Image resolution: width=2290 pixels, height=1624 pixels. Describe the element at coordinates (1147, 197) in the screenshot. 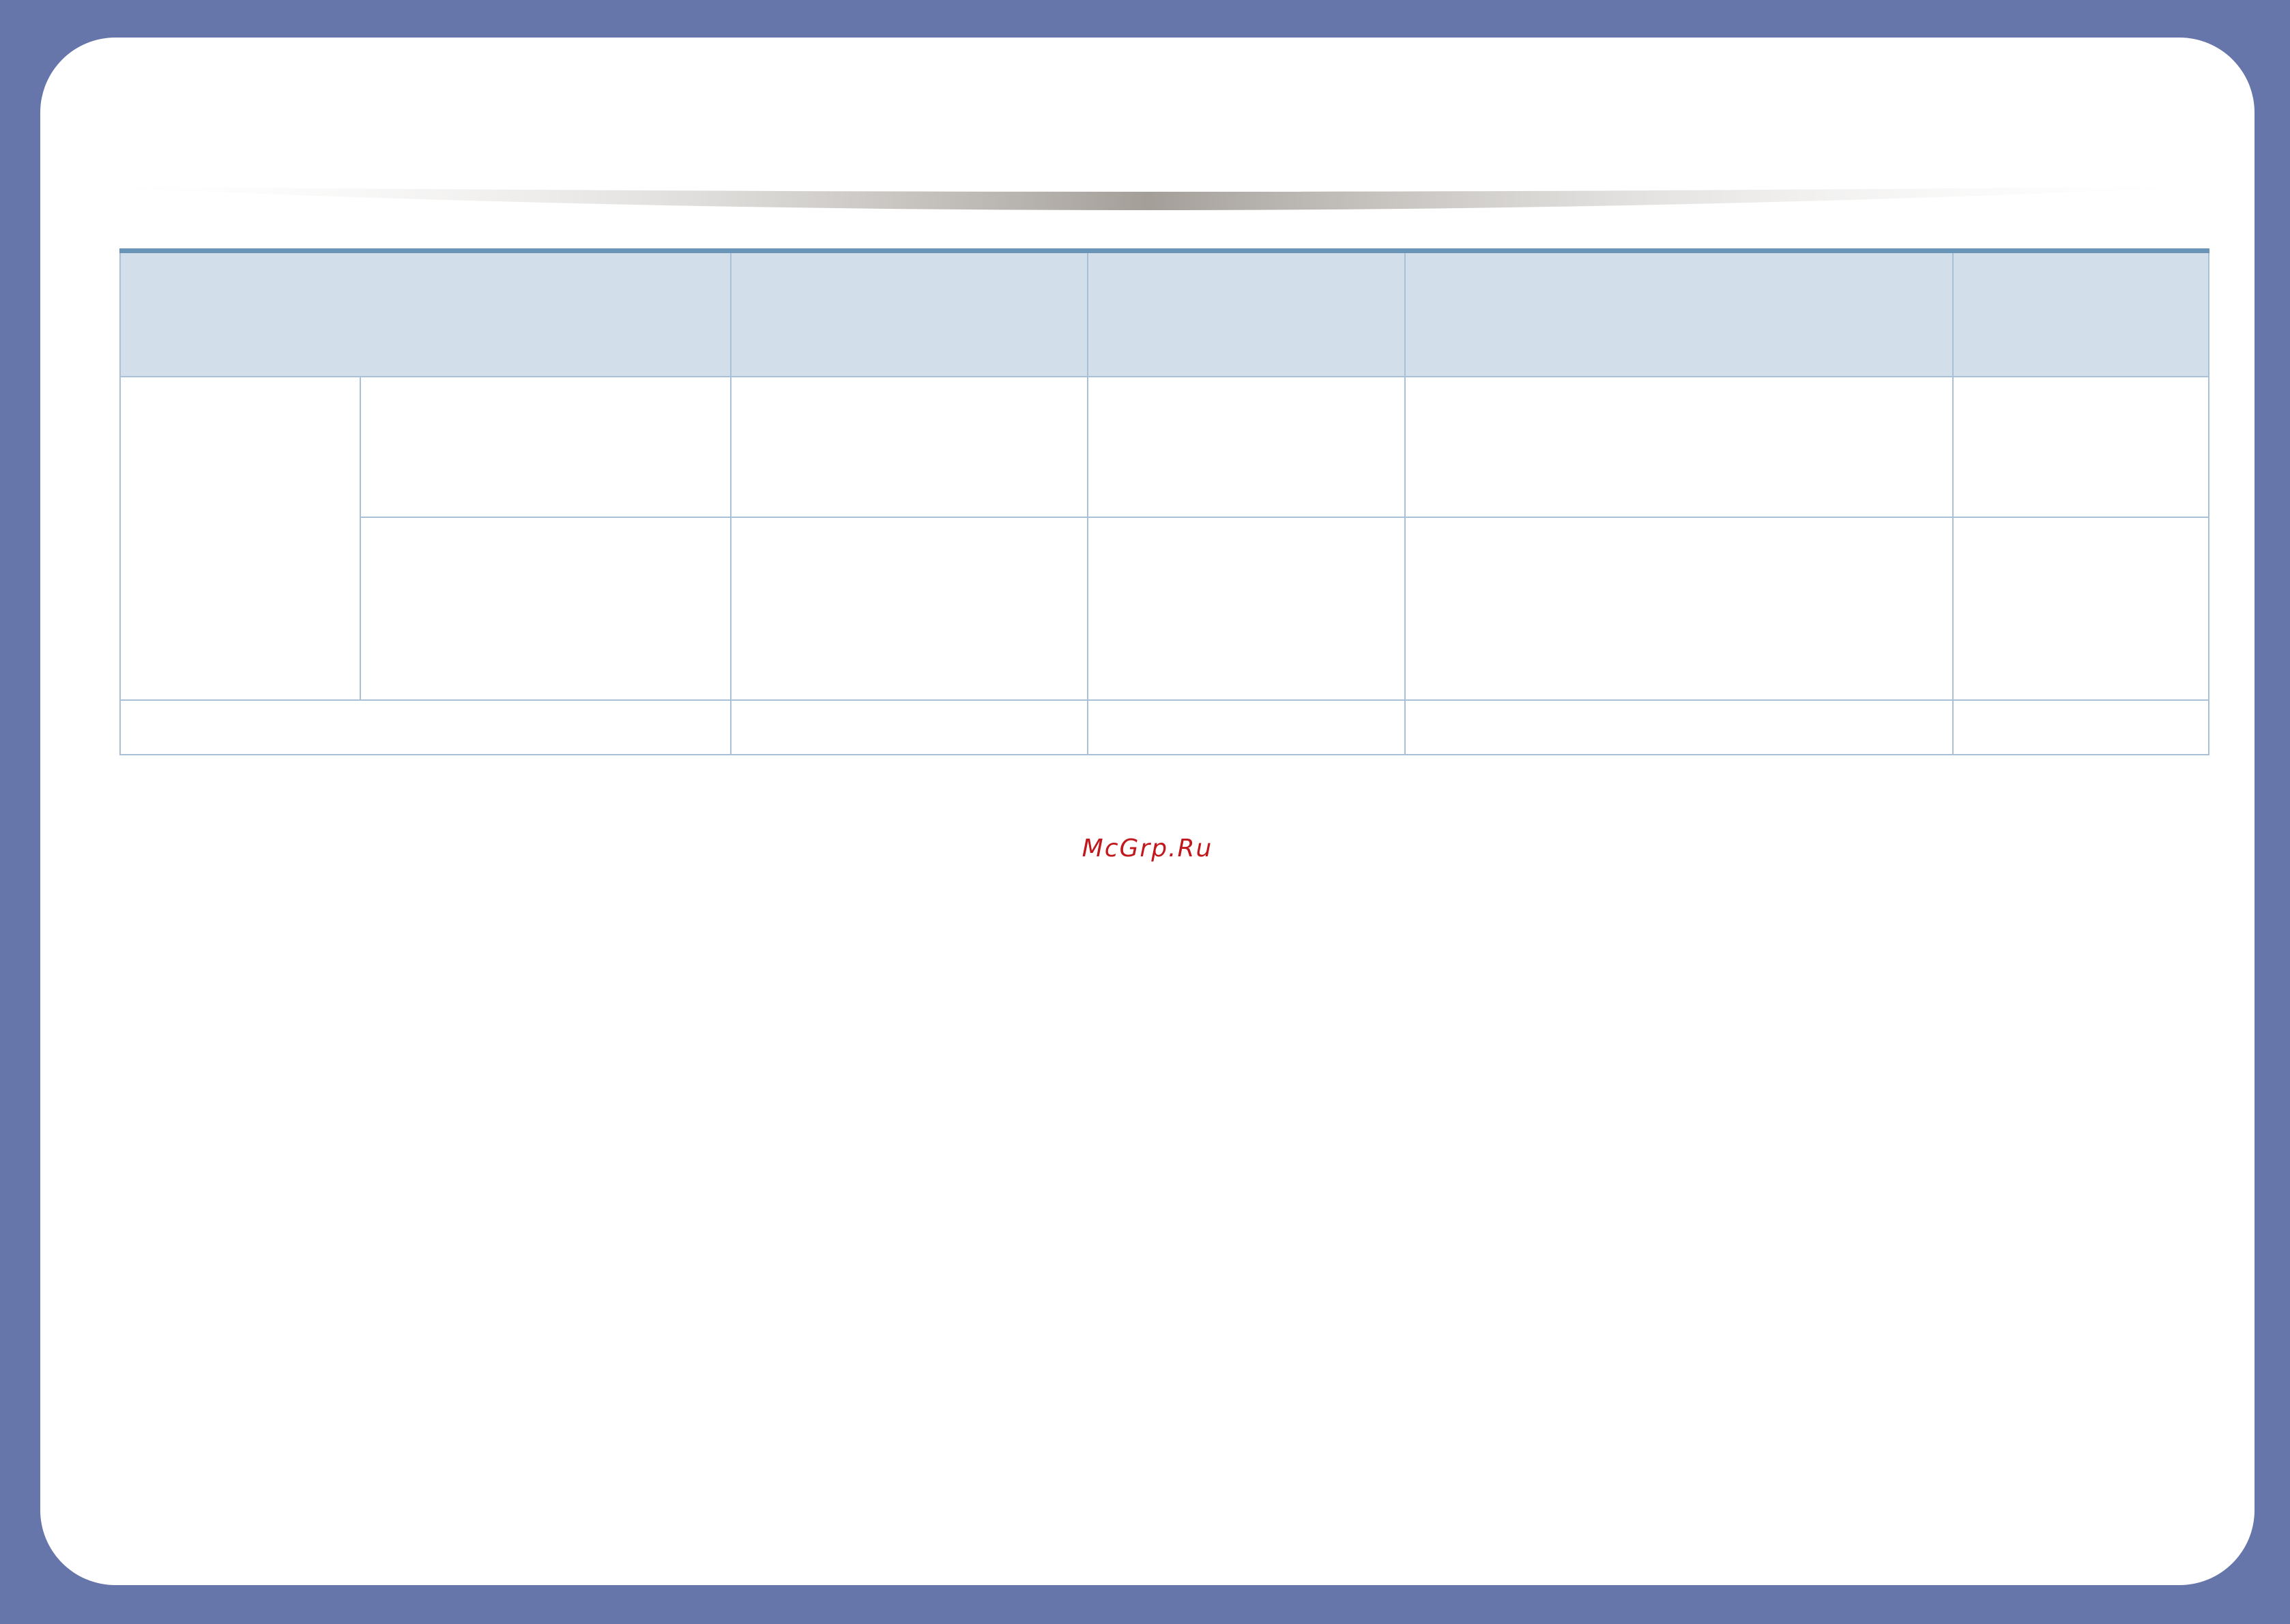

I see `header-divider` at that location.